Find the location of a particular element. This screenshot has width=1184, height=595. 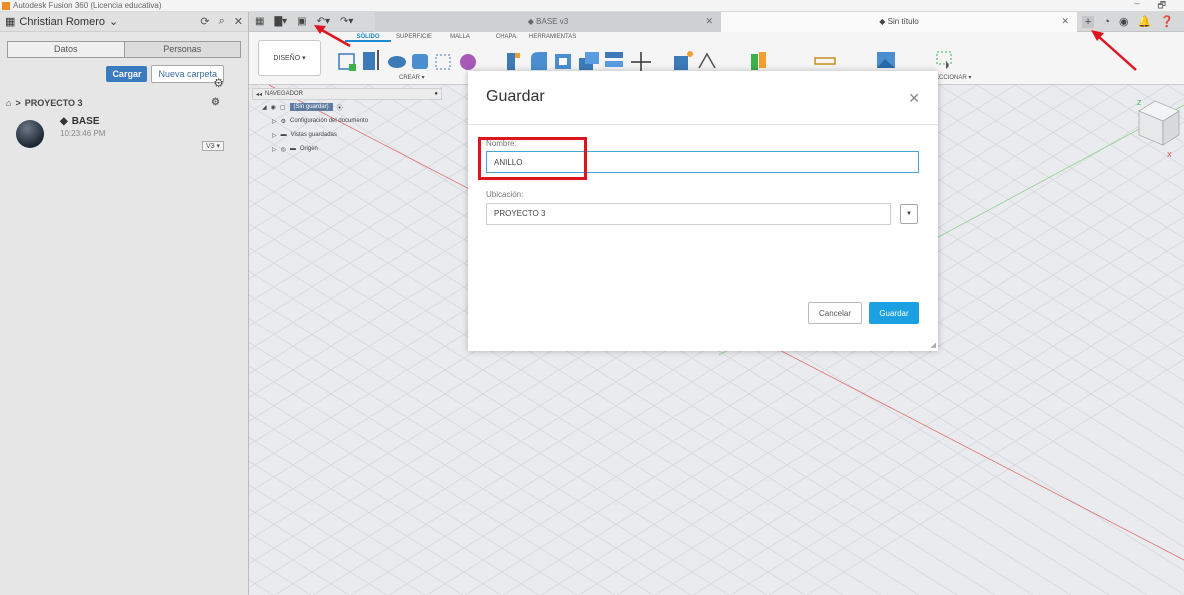

svg-text: X is located at coordinates (1169, 155).